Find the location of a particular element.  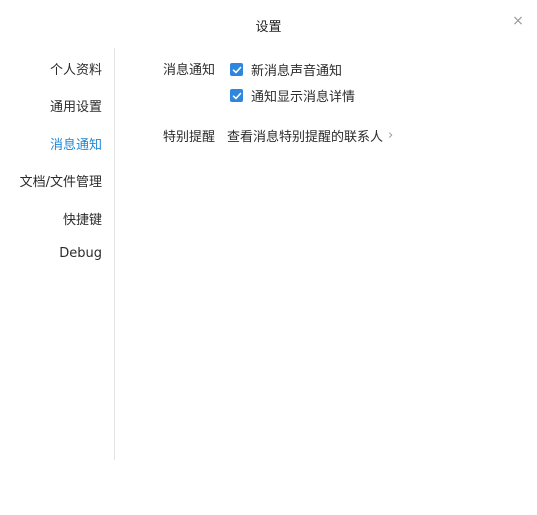

special-reminder-label: 特别提醒 is located at coordinates (189, 137).